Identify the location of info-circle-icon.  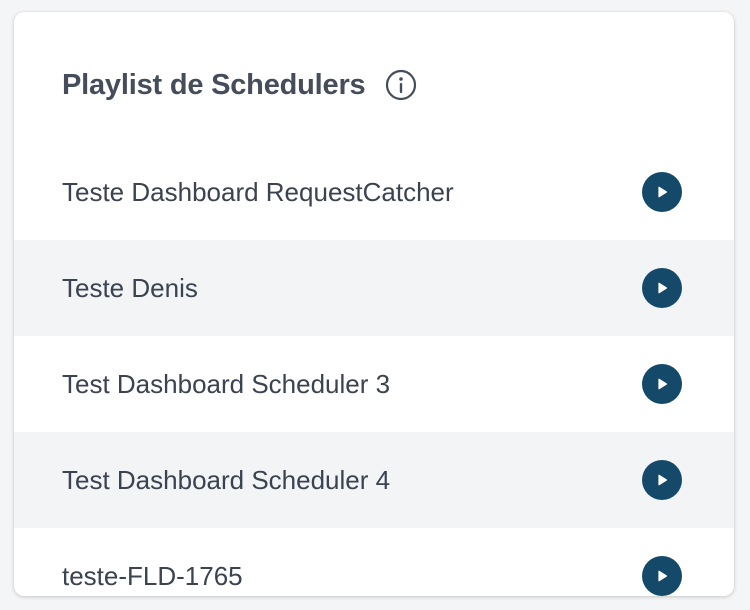
(401, 85).